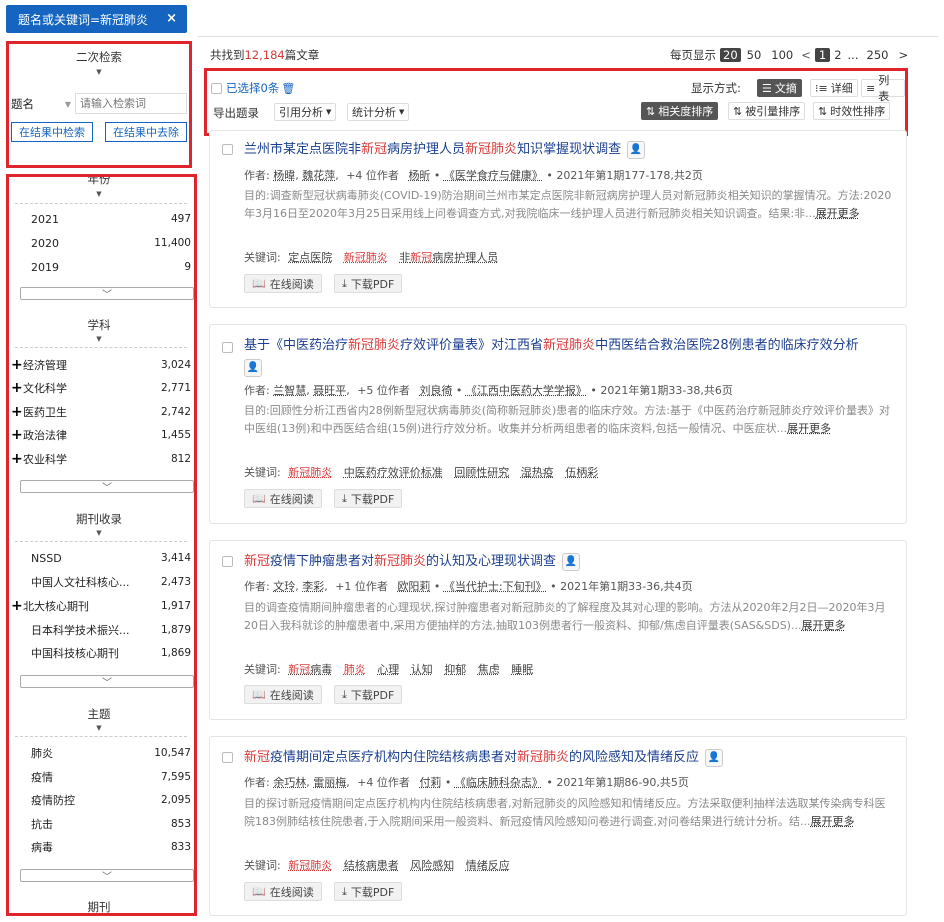 The image size is (944, 922). What do you see at coordinates (903, 55) in the screenshot?
I see `next-page-icon: >` at bounding box center [903, 55].